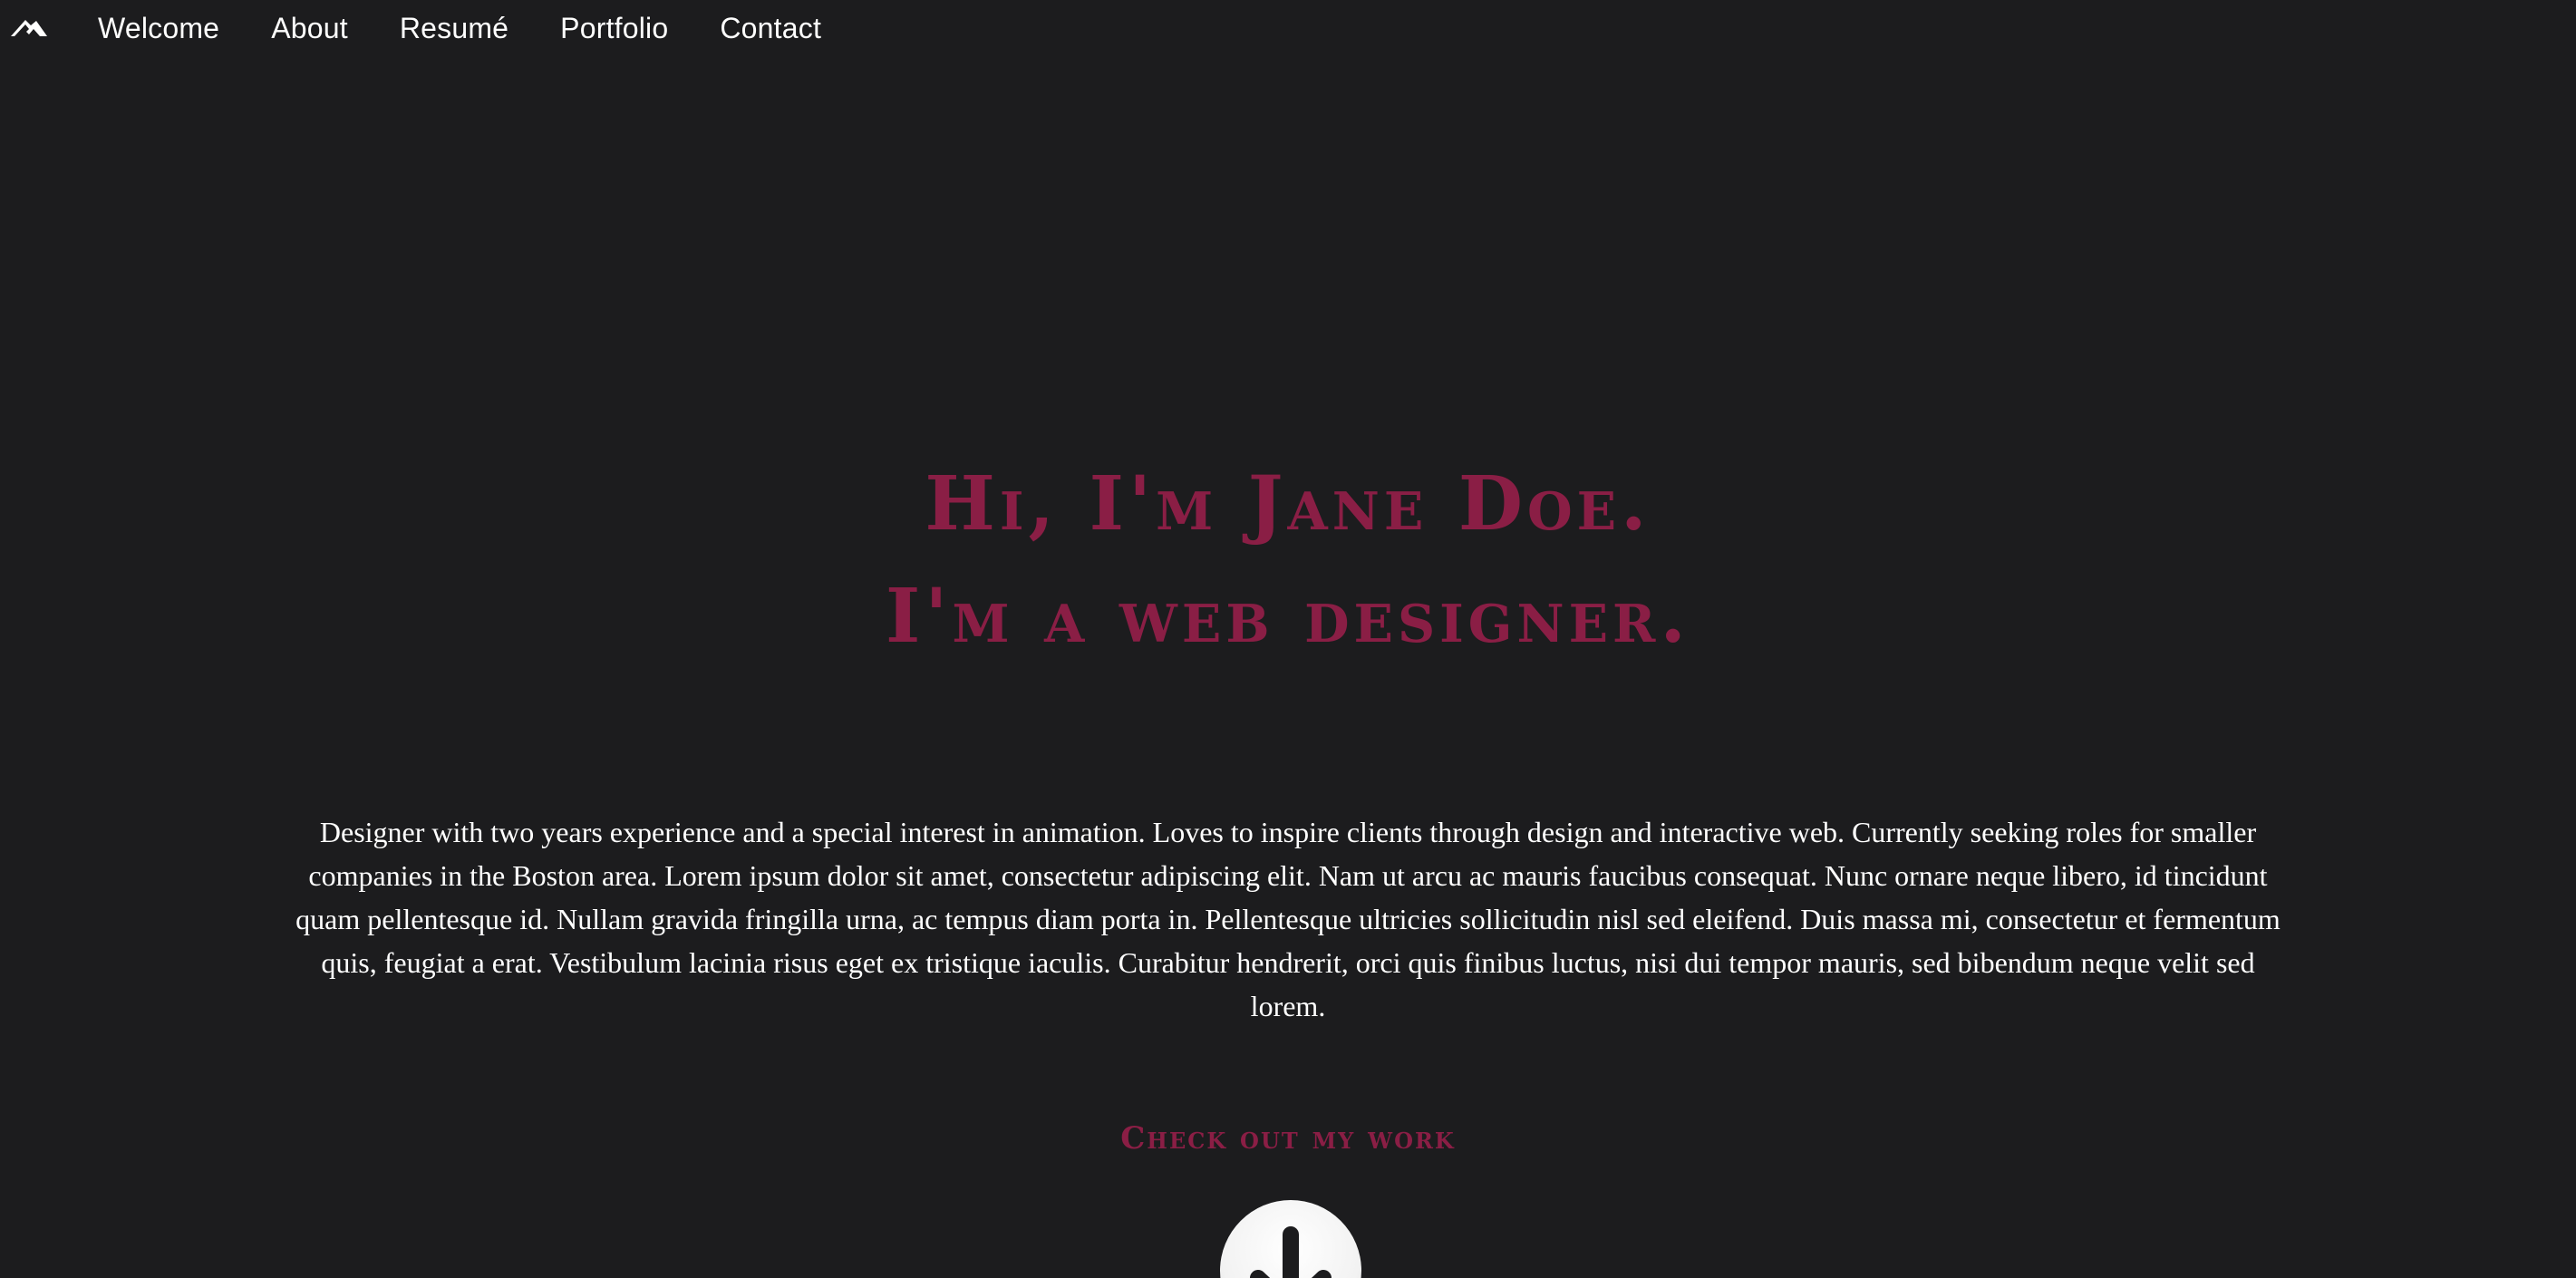 This screenshot has width=2576, height=1278. I want to click on nav-links: Welcome About Resumé Portfolio Contact, so click(485, 28).